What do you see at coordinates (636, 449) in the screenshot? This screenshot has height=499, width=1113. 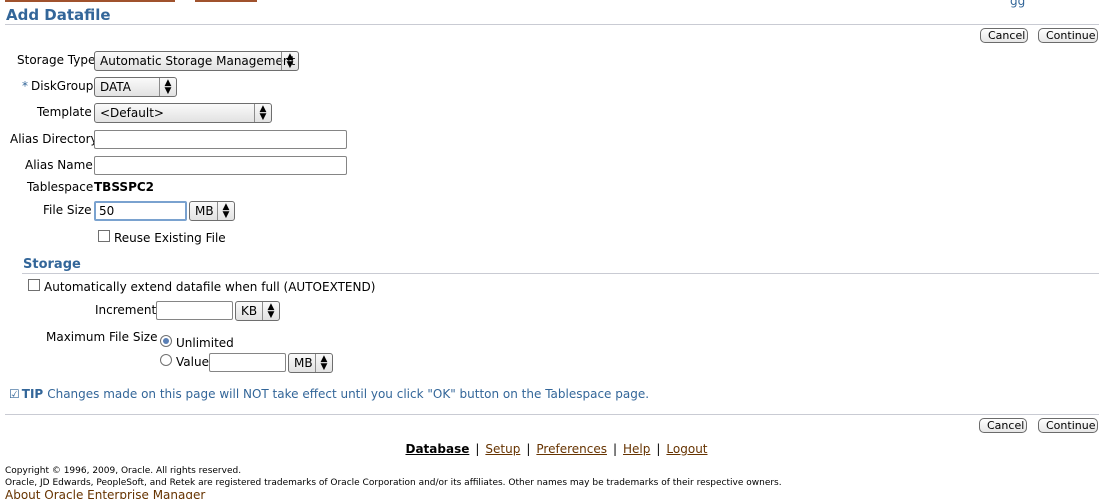 I see `footer-link-help: Help` at bounding box center [636, 449].